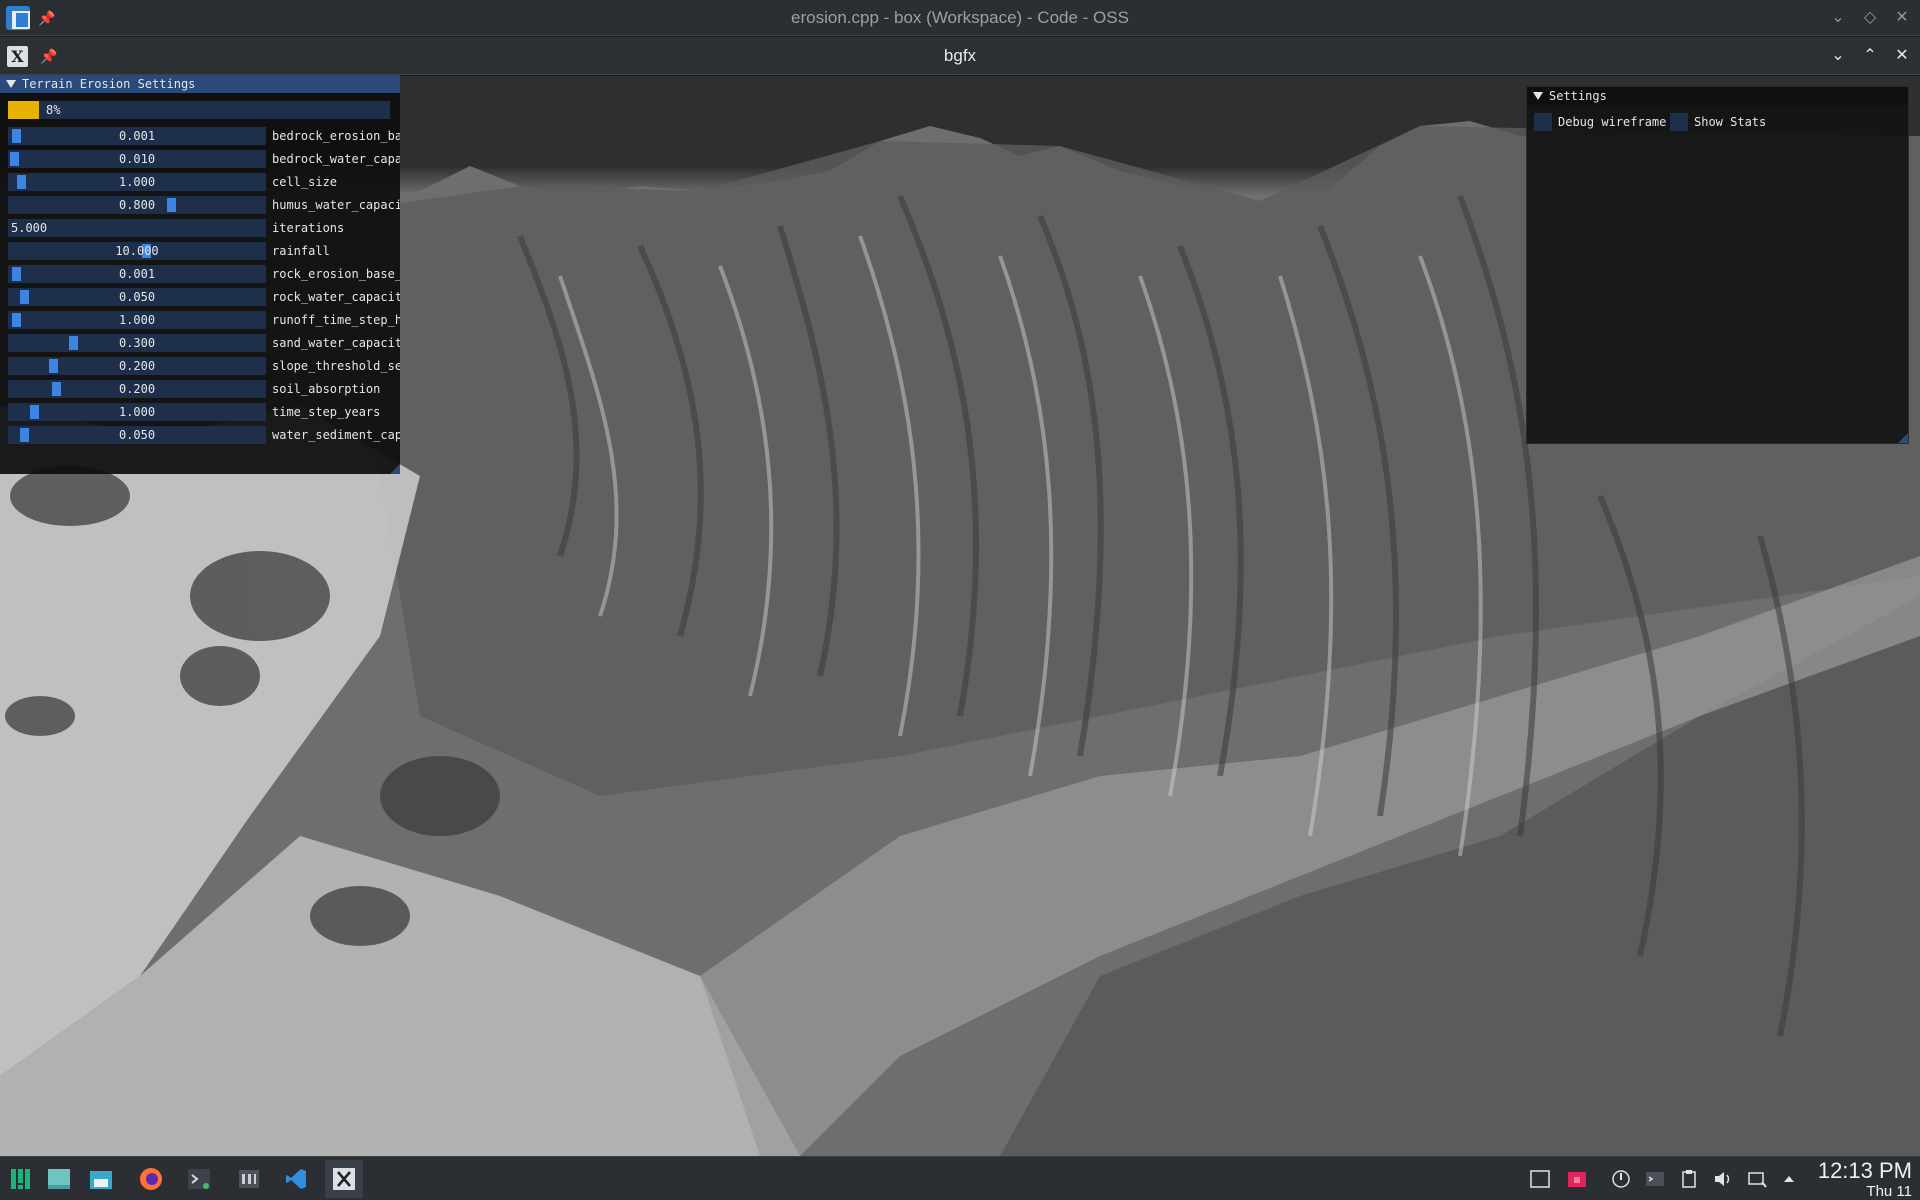 The height and width of the screenshot is (1200, 1920). I want to click on maximize-button: ◇, so click(1870, 18).